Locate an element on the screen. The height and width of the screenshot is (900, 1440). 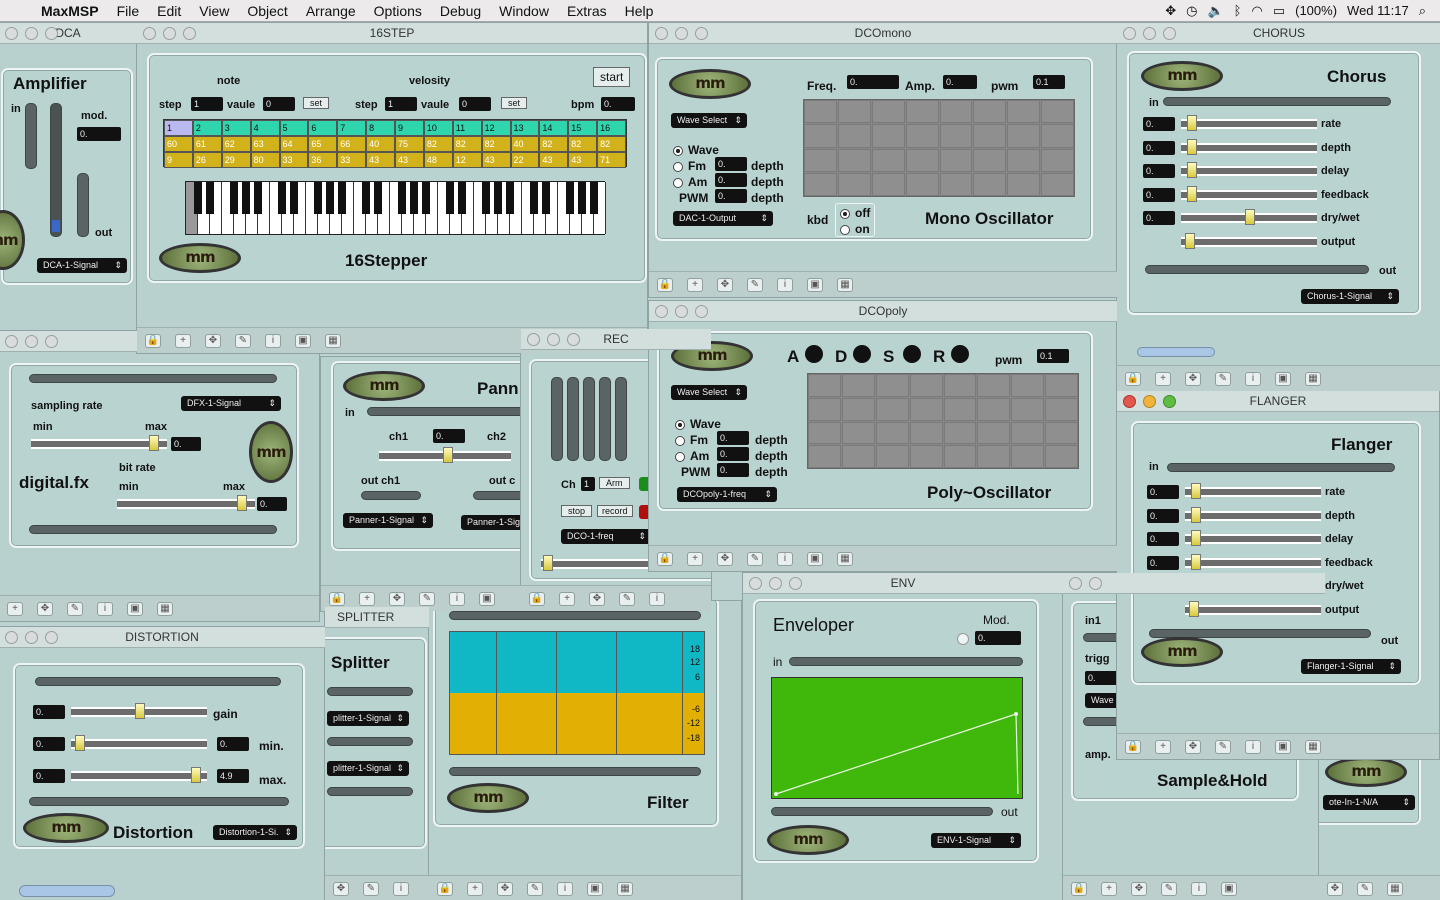
splitter-menu-1: plitter-1-Signal is located at coordinates (368, 718).